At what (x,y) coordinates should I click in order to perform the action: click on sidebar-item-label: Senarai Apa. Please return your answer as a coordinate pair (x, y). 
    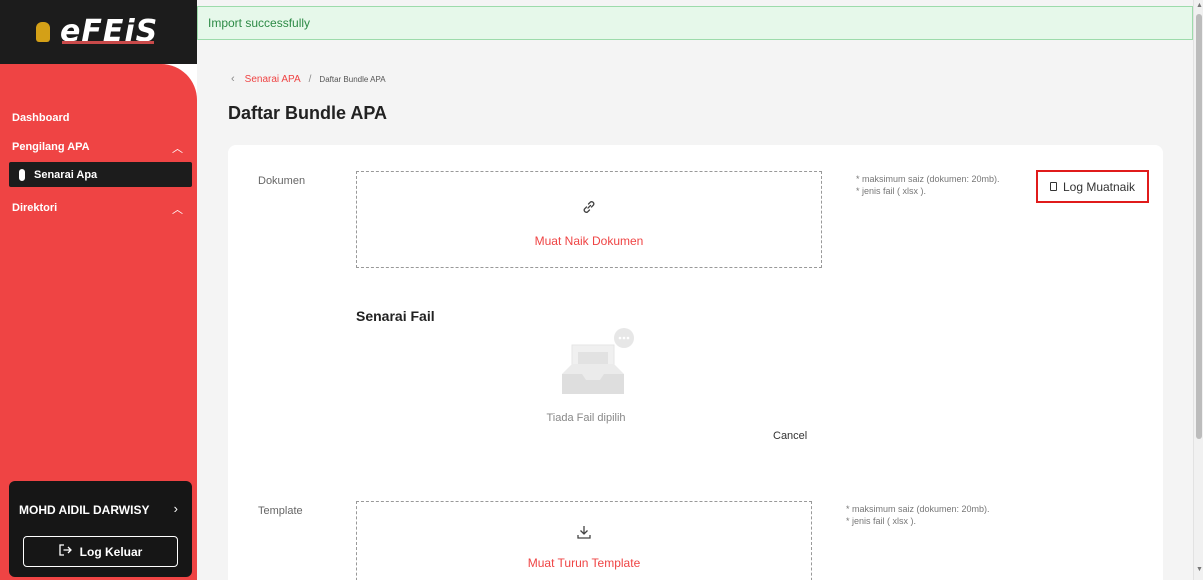
    Looking at the image, I should click on (66, 174).